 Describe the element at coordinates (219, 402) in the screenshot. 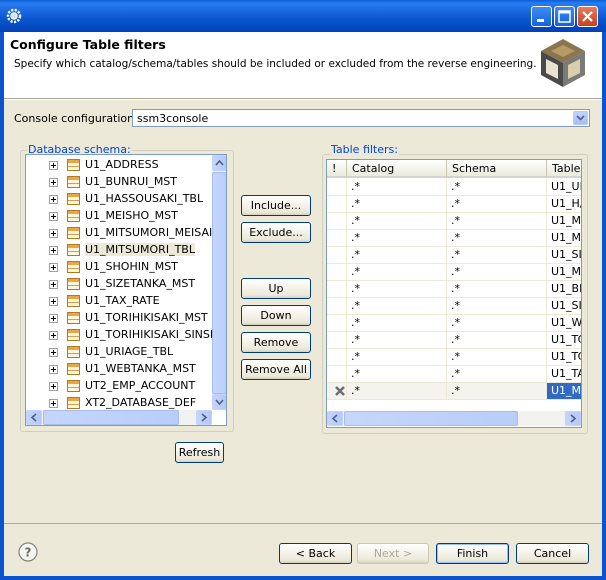

I see `scroll-down-button` at that location.